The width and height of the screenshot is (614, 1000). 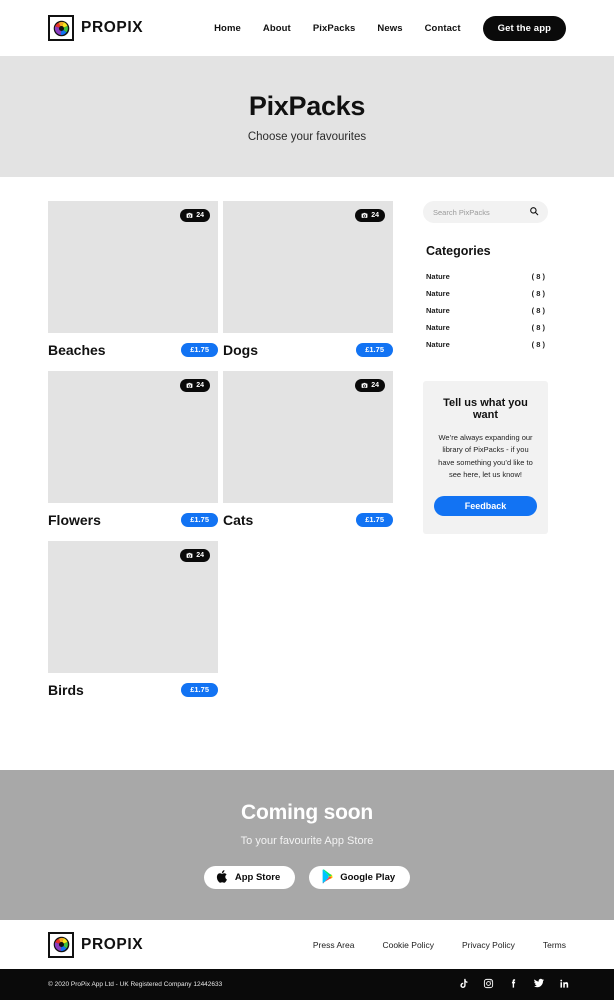 I want to click on app-store-label: App Store, so click(x=257, y=877).